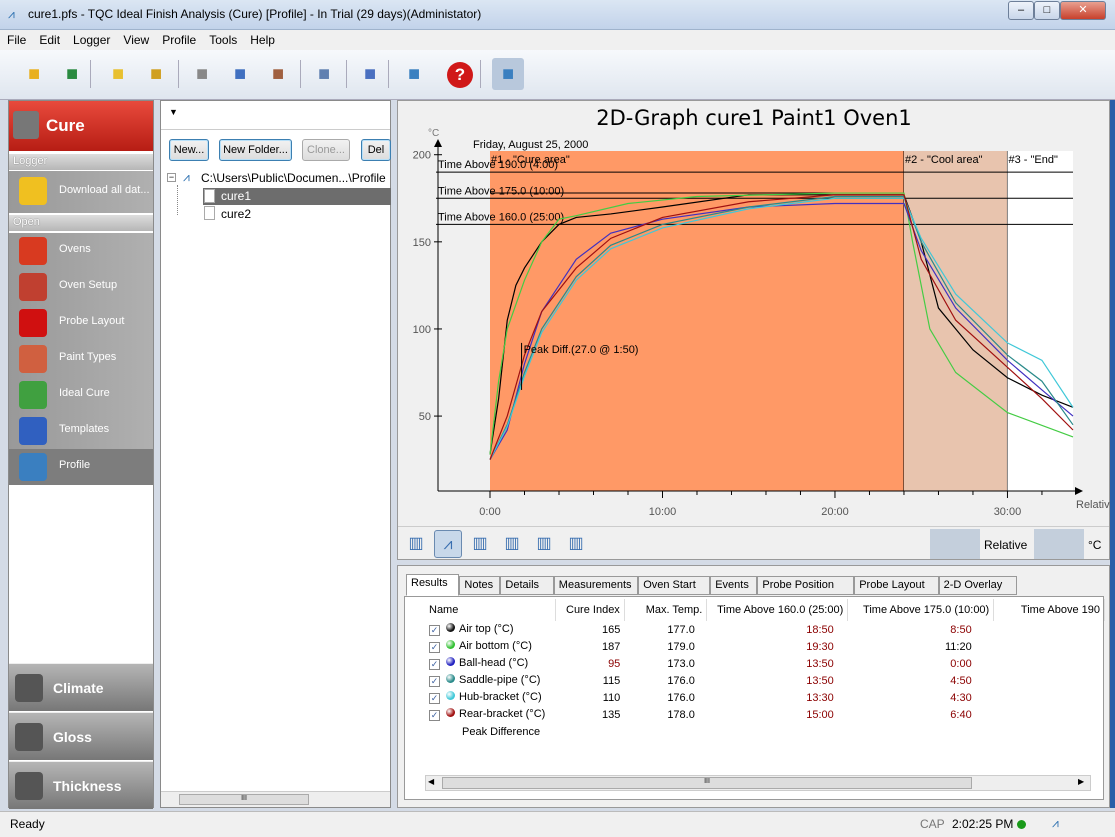  Describe the element at coordinates (81, 395) in the screenshot. I see `sidebar-item-ideal-cure: Ideal Cure` at that location.